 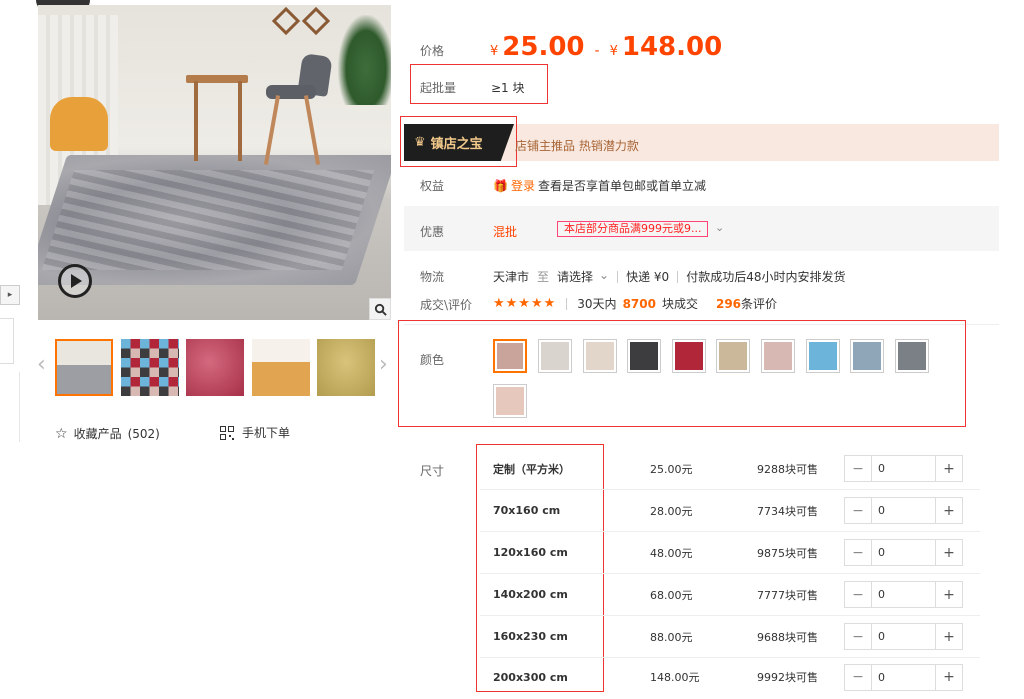 I want to click on rights-text: 查看是否享首单包邮或首单立减, so click(x=621, y=186).